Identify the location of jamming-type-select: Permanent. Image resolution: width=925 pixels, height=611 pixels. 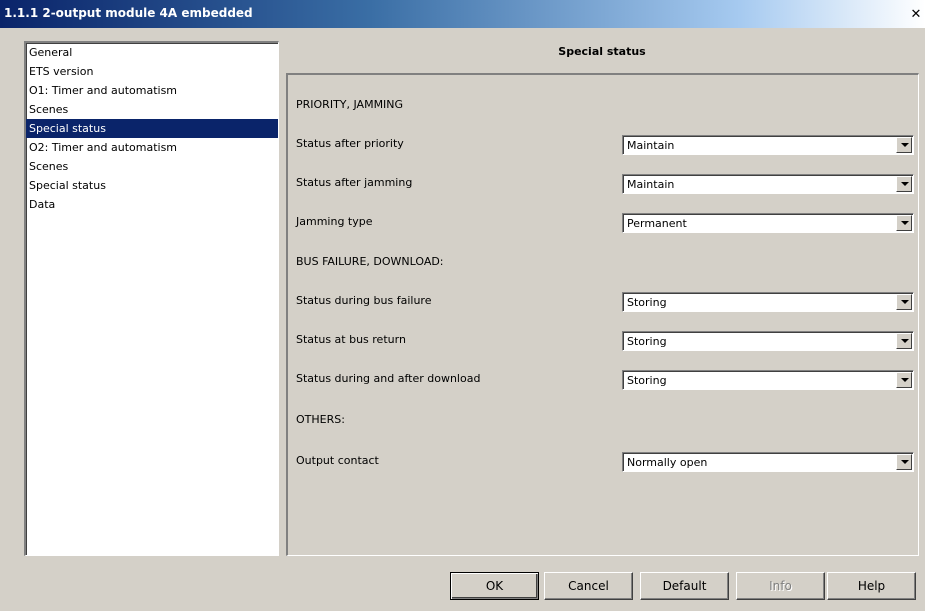
(768, 223).